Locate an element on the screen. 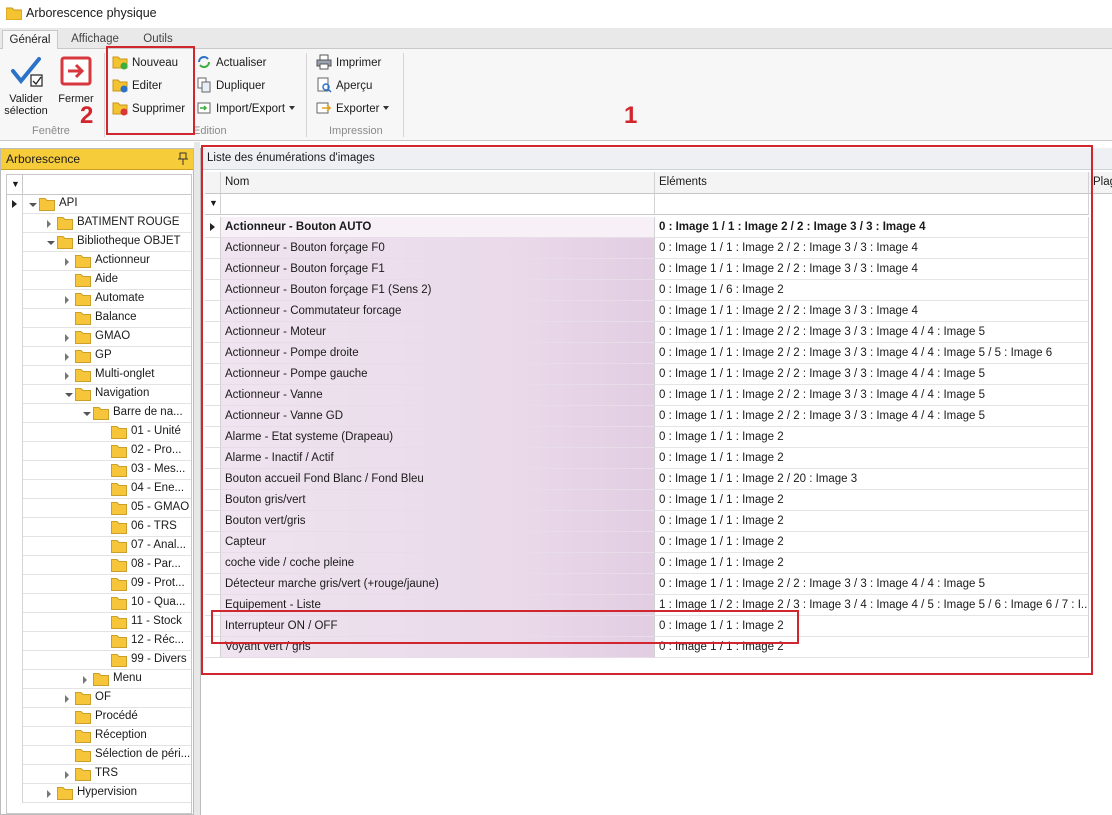  table-row: Capteur 0 : Image 1 / 1 : Image 2 is located at coordinates (649, 542).